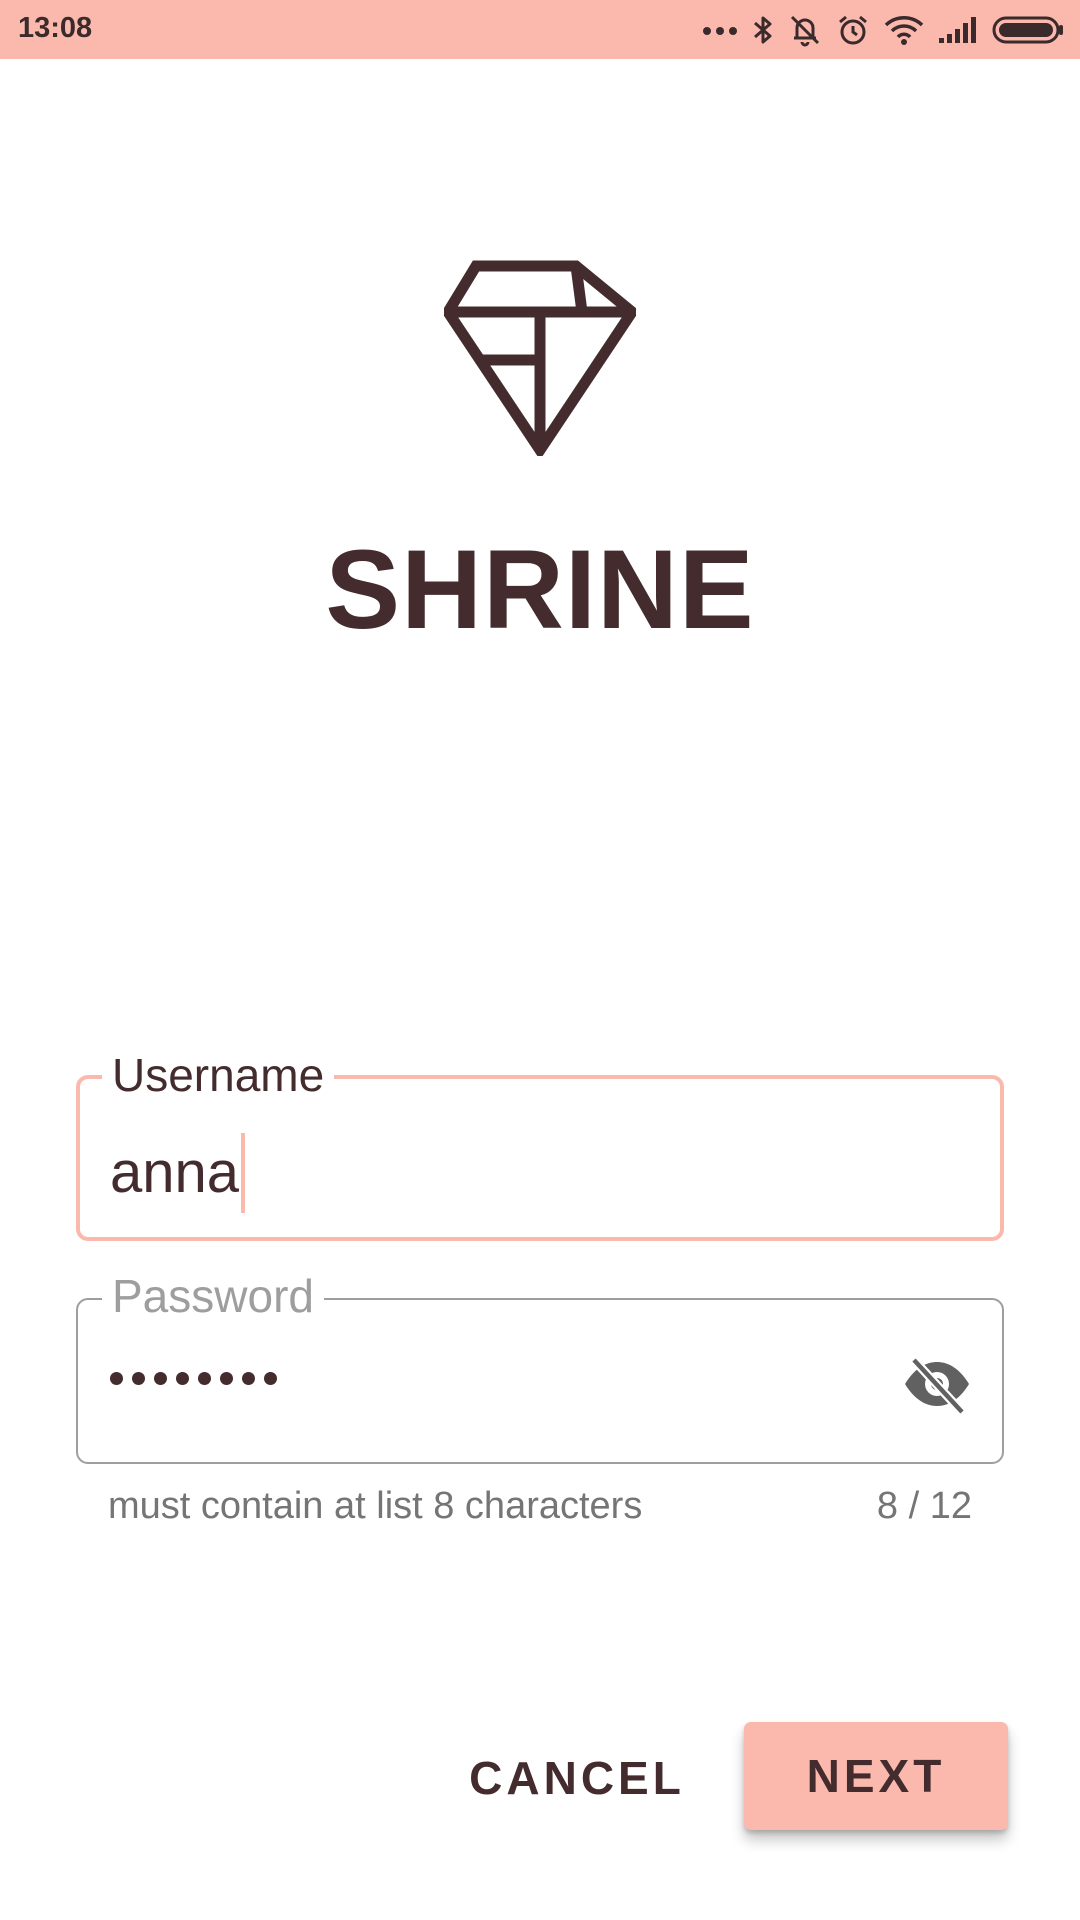 Image resolution: width=1080 pixels, height=1920 pixels. Describe the element at coordinates (904, 30) in the screenshot. I see `wifi-icon` at that location.